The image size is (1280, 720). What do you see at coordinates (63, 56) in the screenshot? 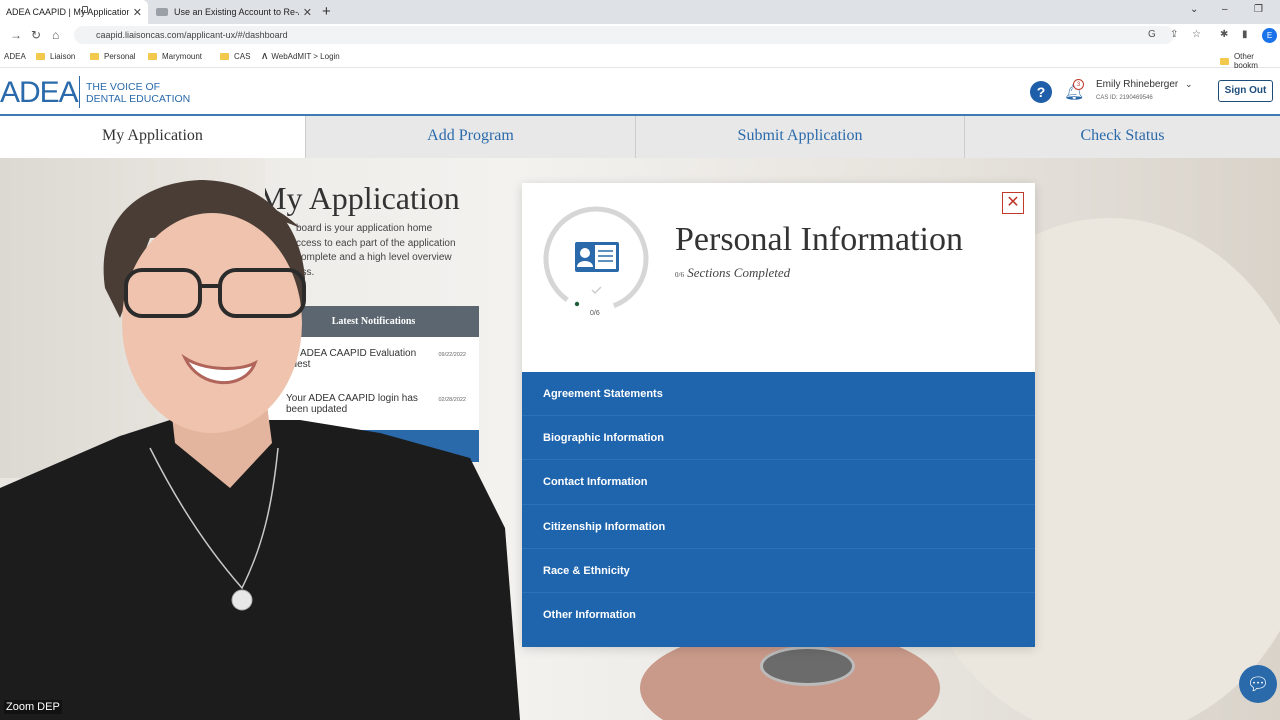
I see `bookmark-label: Liaison` at bounding box center [63, 56].